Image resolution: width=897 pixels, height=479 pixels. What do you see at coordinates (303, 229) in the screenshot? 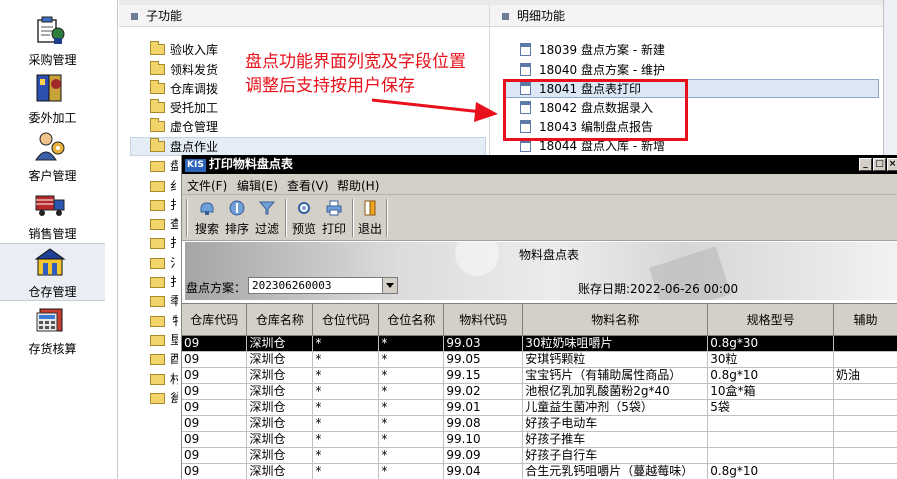
I see `preview-label: 预览` at bounding box center [303, 229].